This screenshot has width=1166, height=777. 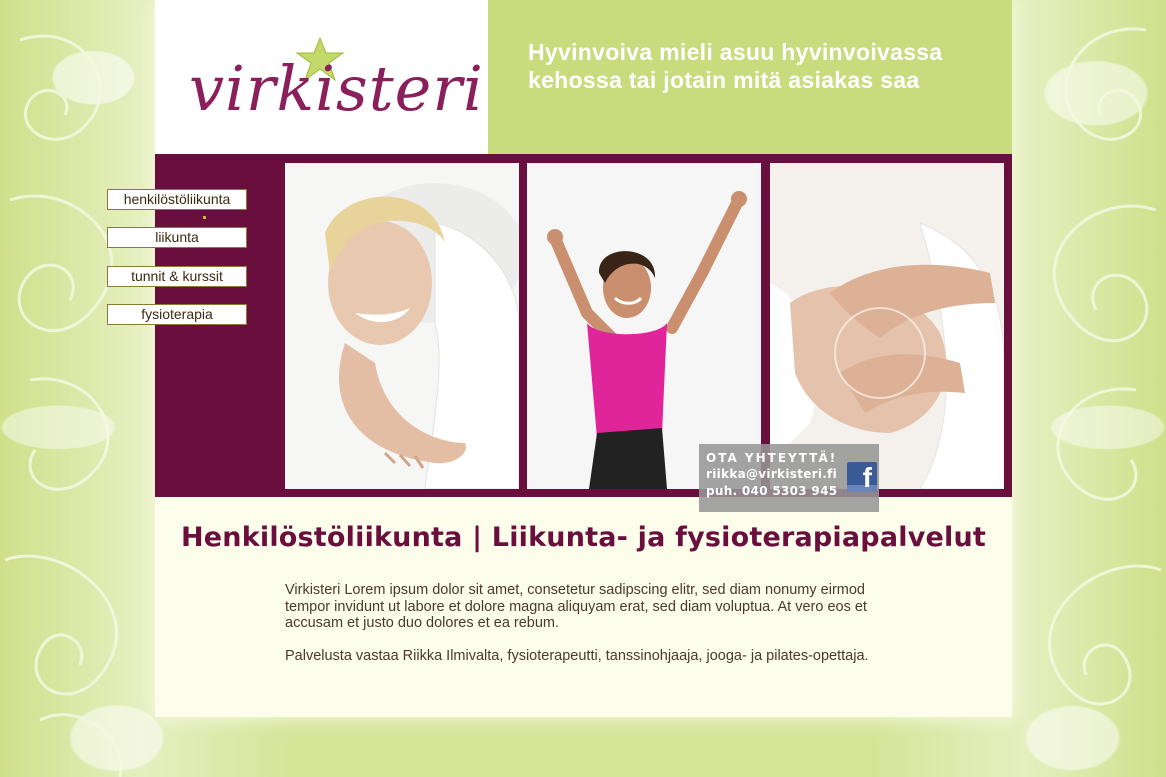 What do you see at coordinates (177, 314) in the screenshot?
I see `nav-item-fysioterapia: fysioterapia` at bounding box center [177, 314].